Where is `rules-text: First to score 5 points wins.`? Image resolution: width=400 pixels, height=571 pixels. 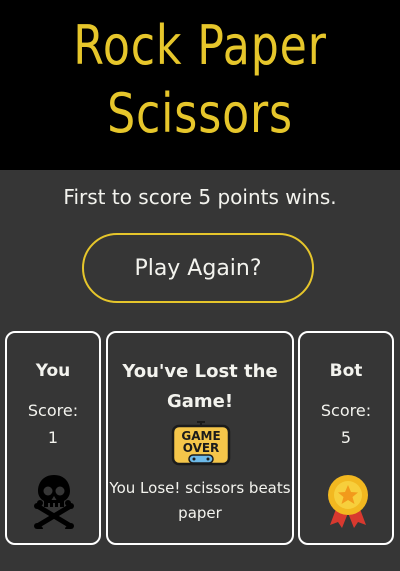
rules-text: First to score 5 points wins. is located at coordinates (200, 197).